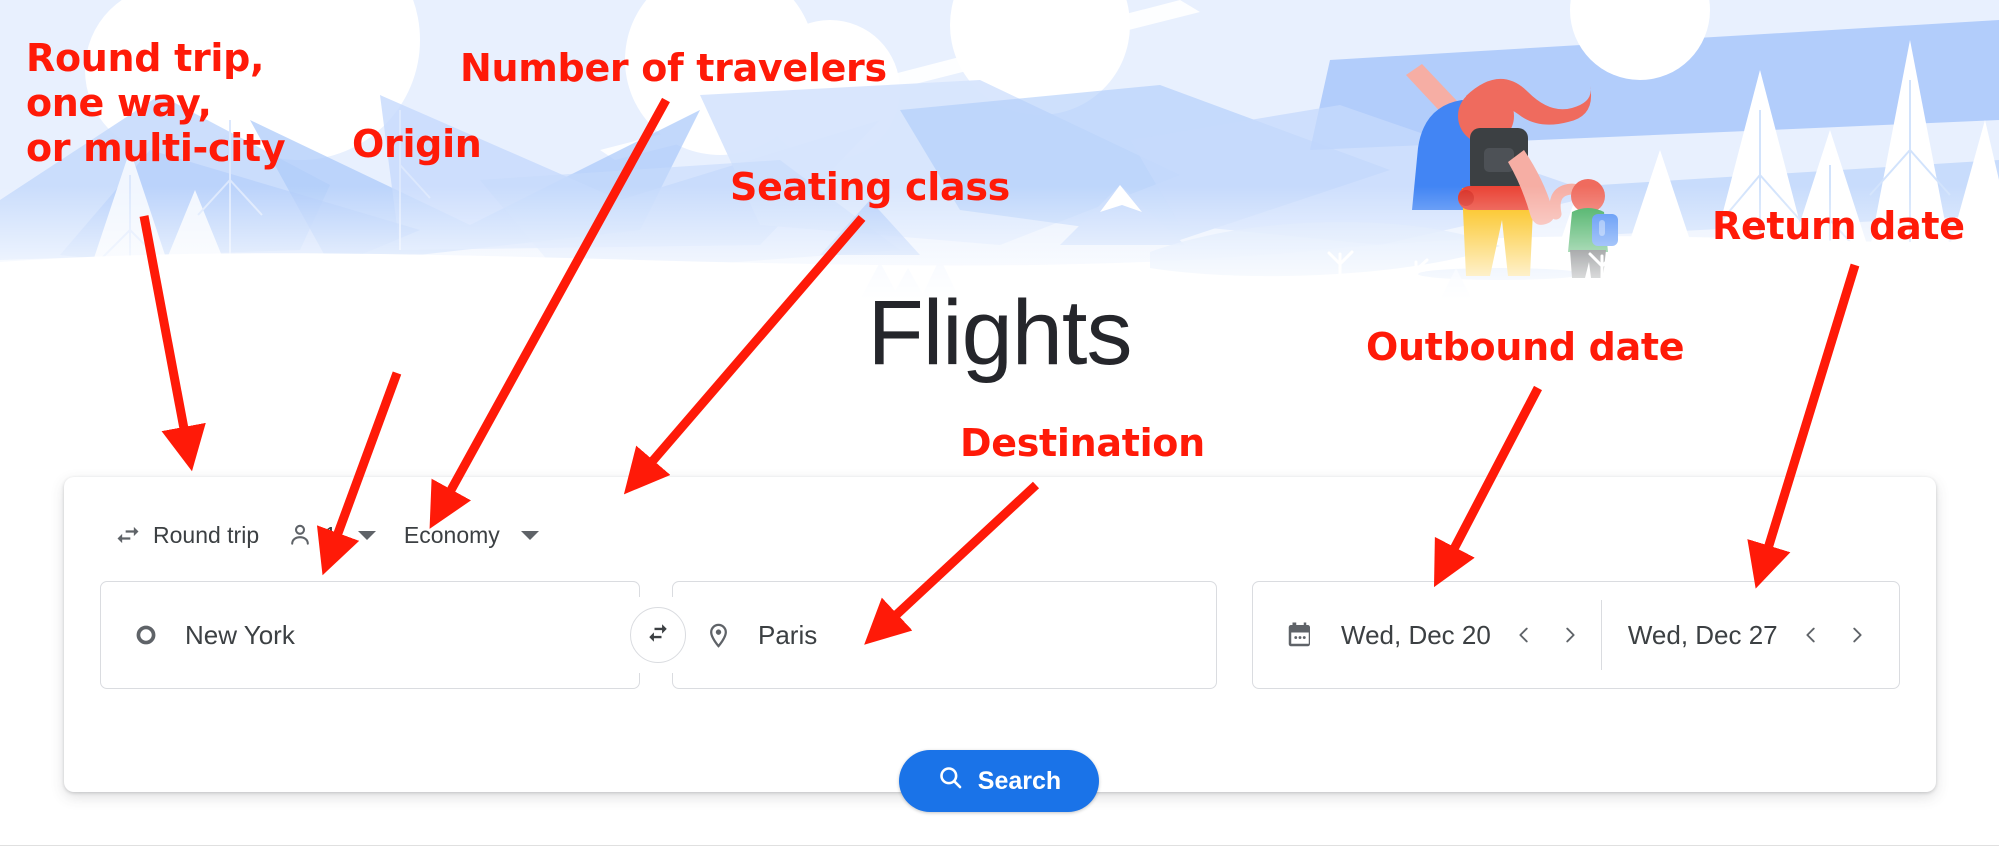  I want to click on trip-type-selector: Round trip, so click(186, 535).